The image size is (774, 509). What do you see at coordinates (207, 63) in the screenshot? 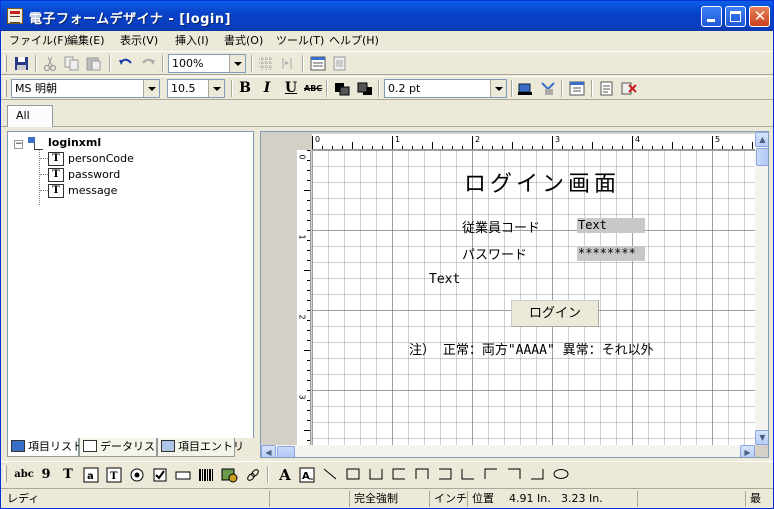
I see `zoom-select: 100%` at bounding box center [207, 63].